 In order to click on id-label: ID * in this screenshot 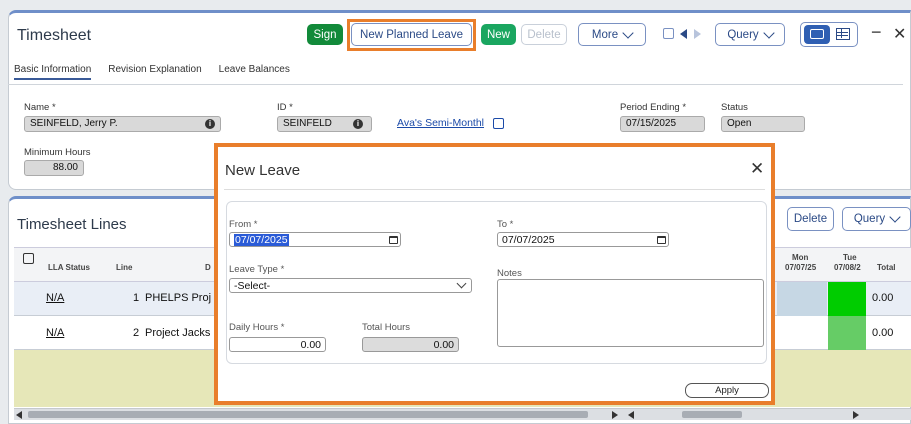, I will do `click(285, 107)`.